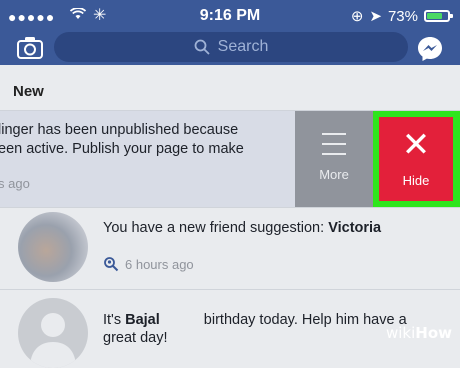 Image resolution: width=460 pixels, height=368 pixels. Describe the element at coordinates (30, 48) in the screenshot. I see `camera-icon` at that location.